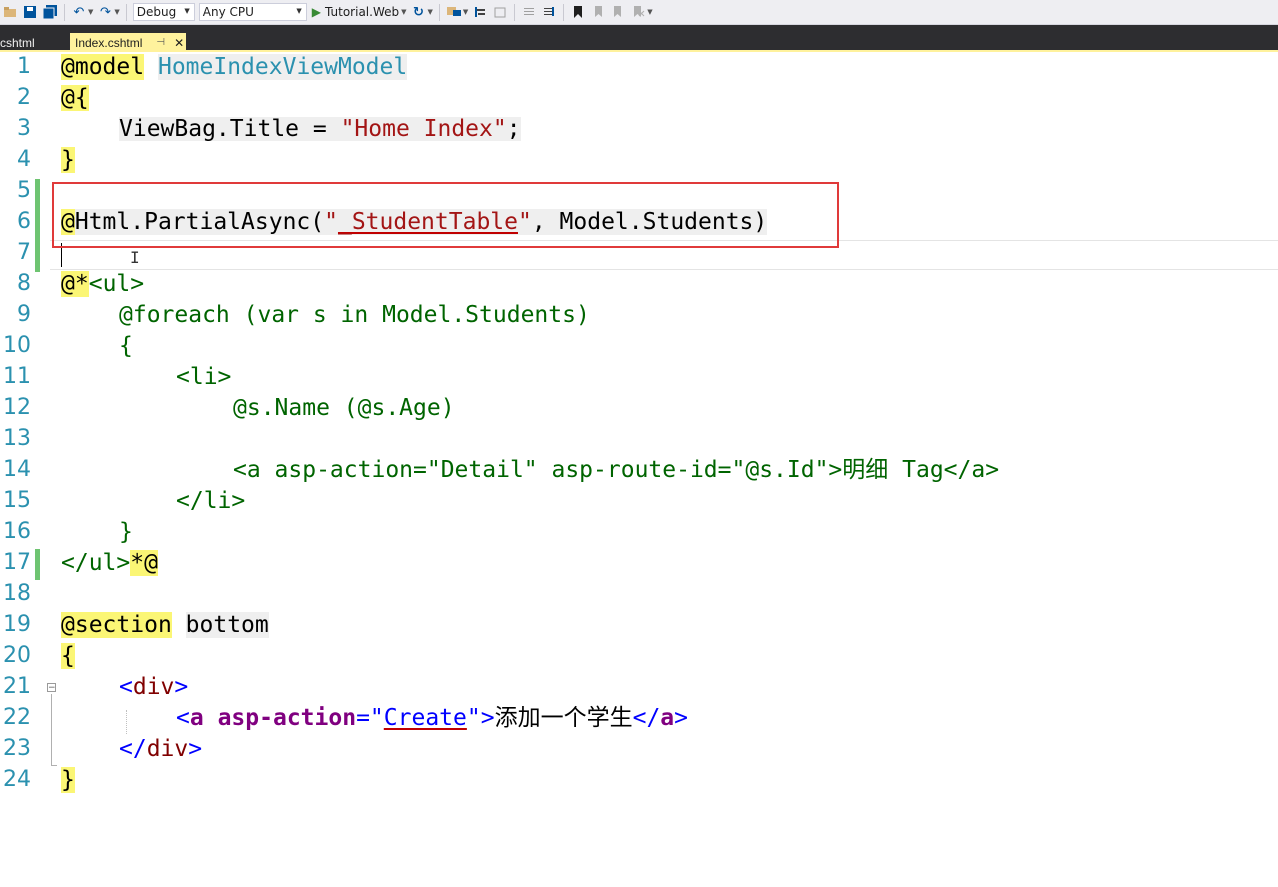 The image size is (1278, 887). What do you see at coordinates (639, 656) in the screenshot?
I see `code-line: 20 {` at bounding box center [639, 656].